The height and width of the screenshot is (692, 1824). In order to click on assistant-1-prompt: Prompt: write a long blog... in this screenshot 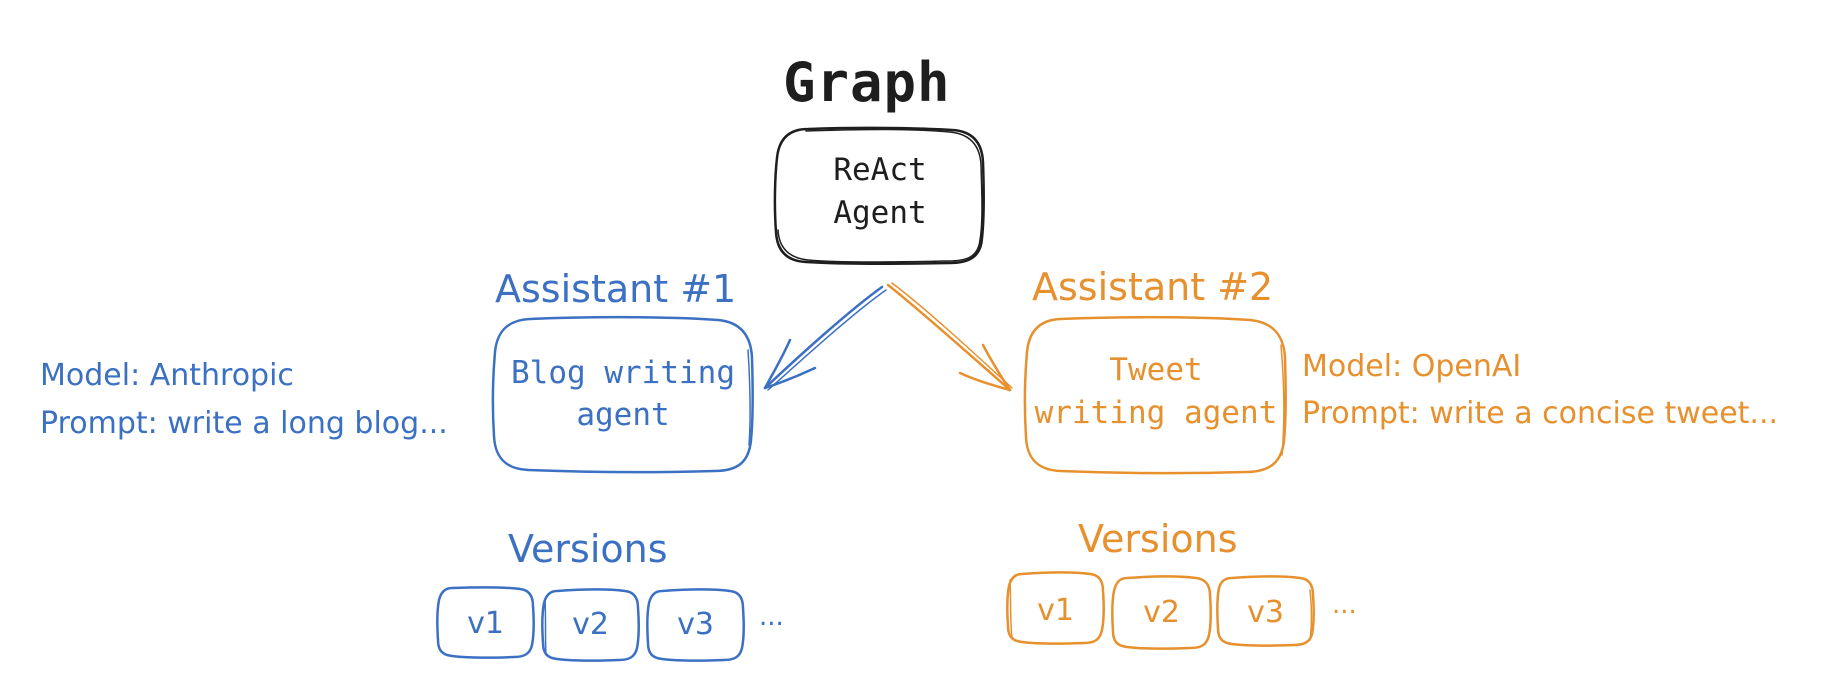, I will do `click(244, 423)`.